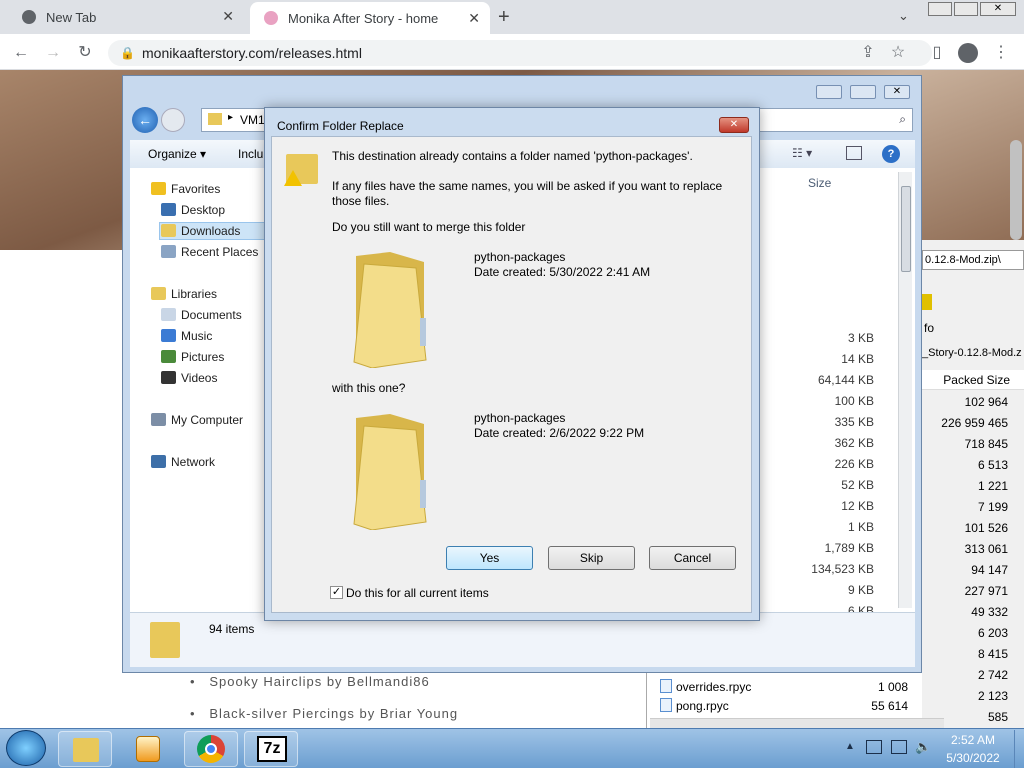 This screenshot has height=768, width=1024. What do you see at coordinates (1019, 749) in the screenshot?
I see `show-desktop-button` at bounding box center [1019, 749].